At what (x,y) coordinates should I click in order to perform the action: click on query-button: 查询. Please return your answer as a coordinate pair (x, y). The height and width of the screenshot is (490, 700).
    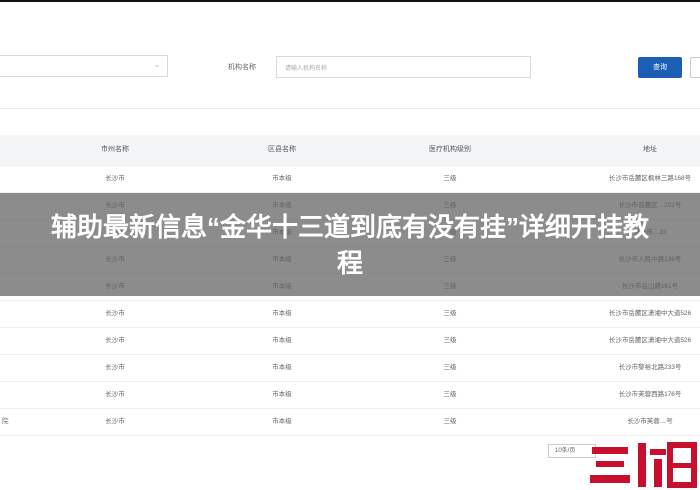
    Looking at the image, I should click on (660, 67).